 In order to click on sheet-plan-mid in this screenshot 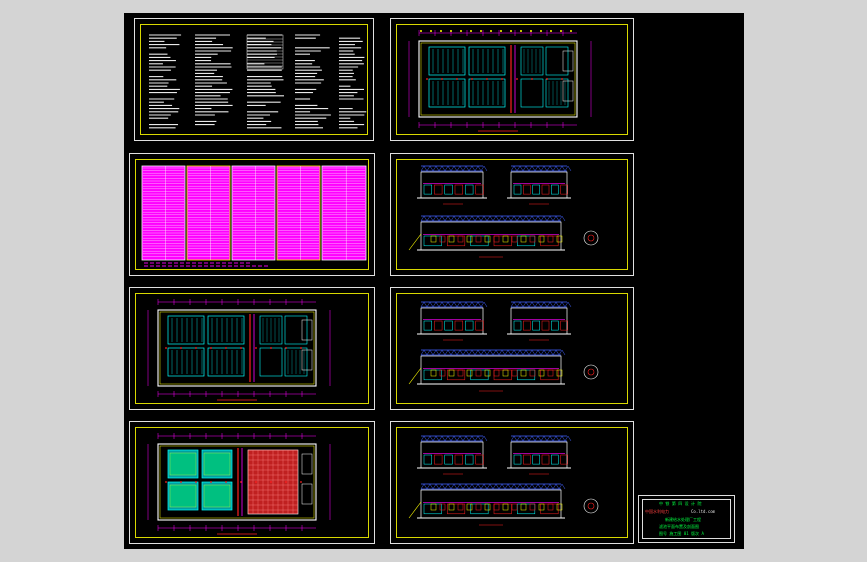, I will do `click(252, 348)`.